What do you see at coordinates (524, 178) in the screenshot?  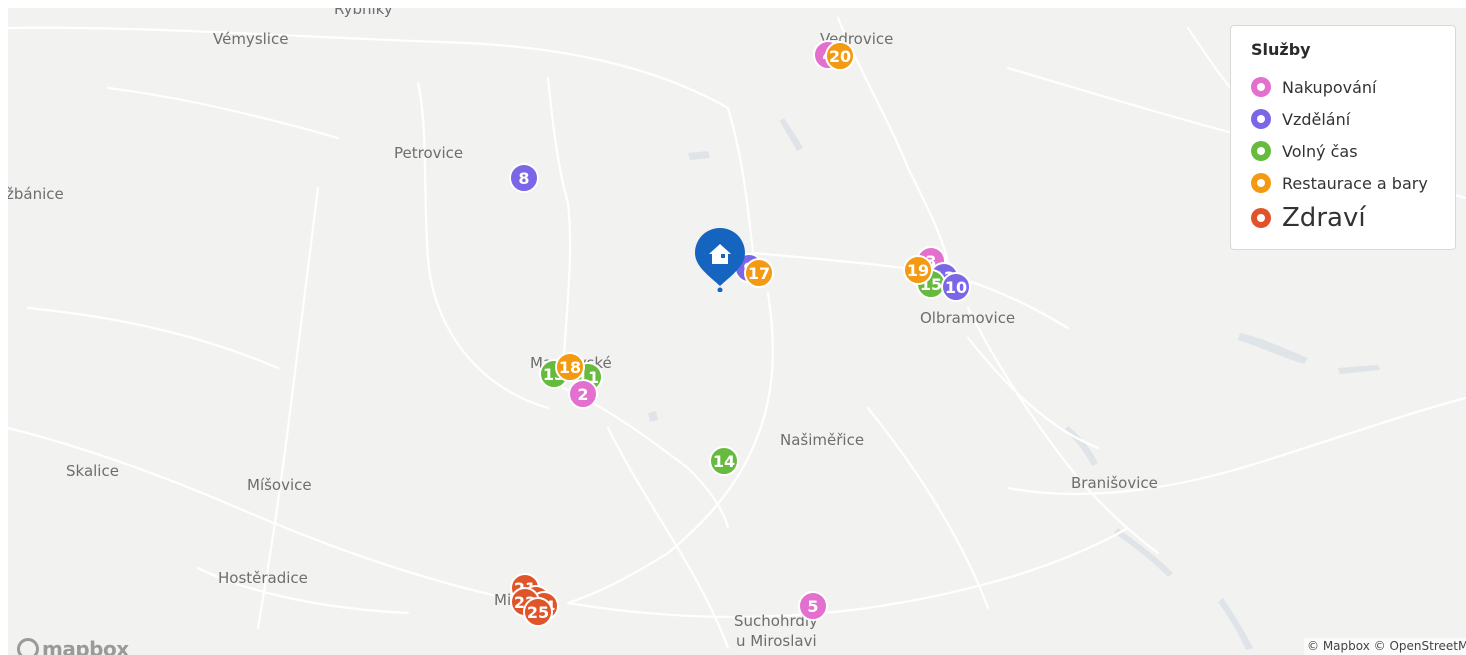 I see `poi-marker-vzdelani: 8` at bounding box center [524, 178].